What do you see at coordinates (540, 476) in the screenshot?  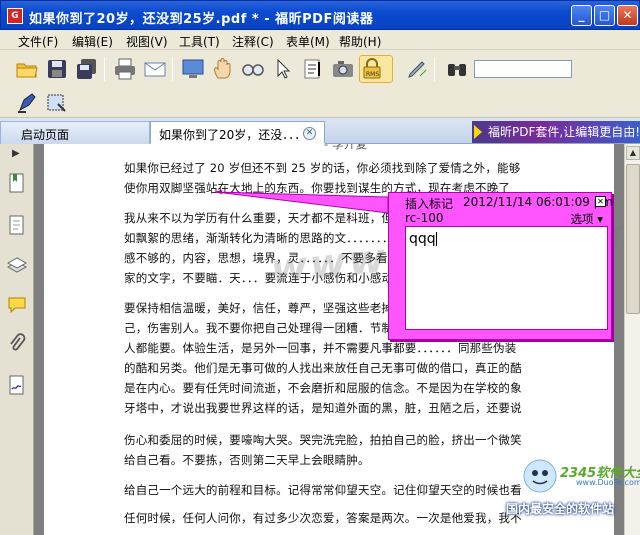 I see `site-logo-icon` at bounding box center [540, 476].